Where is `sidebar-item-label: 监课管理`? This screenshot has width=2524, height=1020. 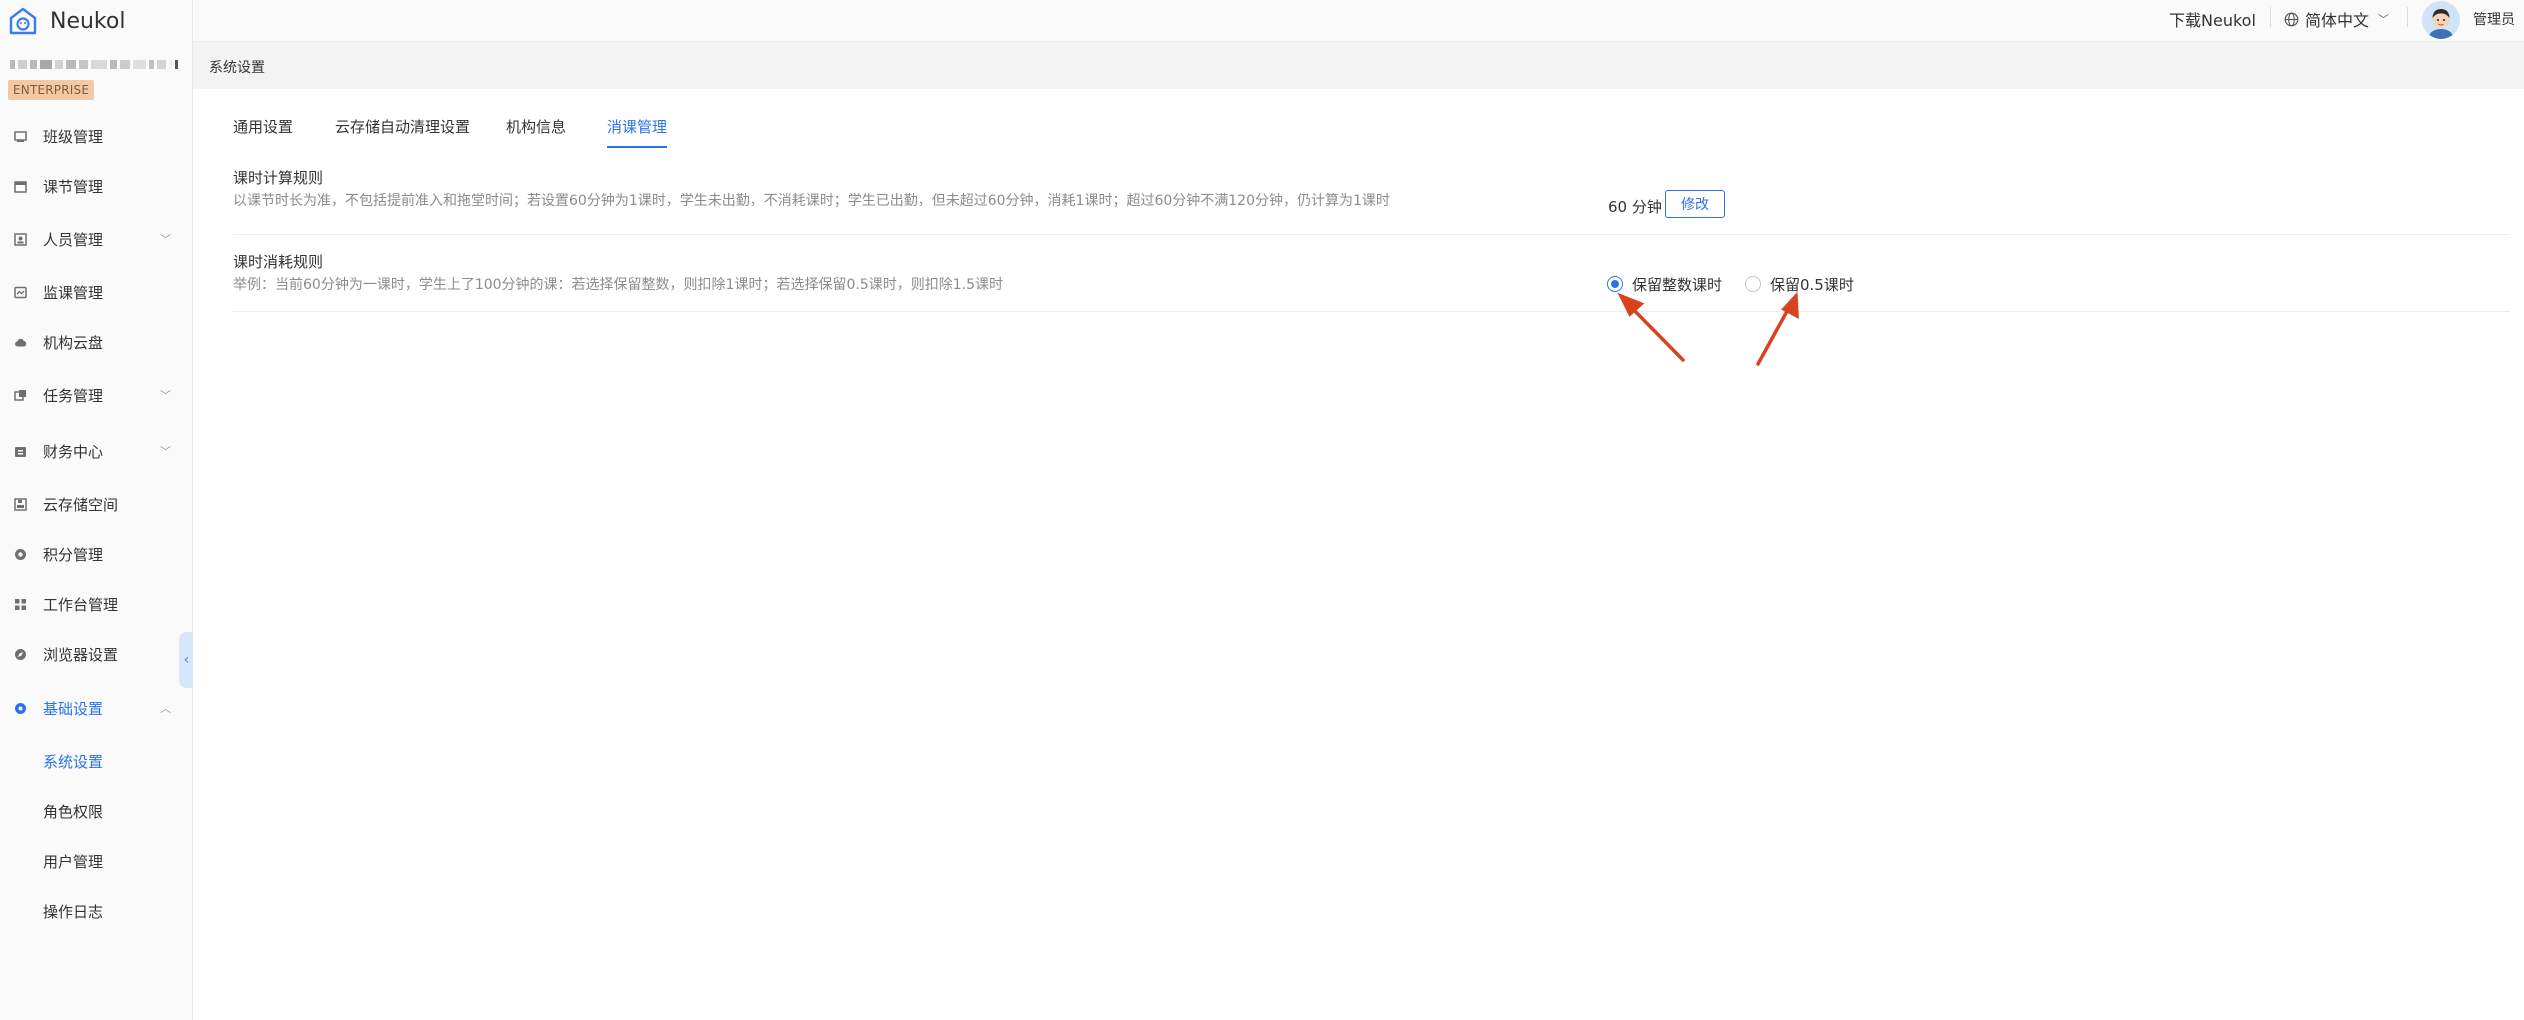
sidebar-item-label: 监课管理 is located at coordinates (73, 292).